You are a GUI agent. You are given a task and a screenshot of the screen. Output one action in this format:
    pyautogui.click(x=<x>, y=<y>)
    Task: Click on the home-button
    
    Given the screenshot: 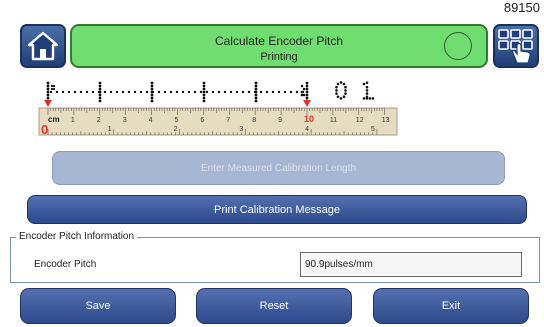 What is the action you would take?
    pyautogui.click(x=43, y=46)
    